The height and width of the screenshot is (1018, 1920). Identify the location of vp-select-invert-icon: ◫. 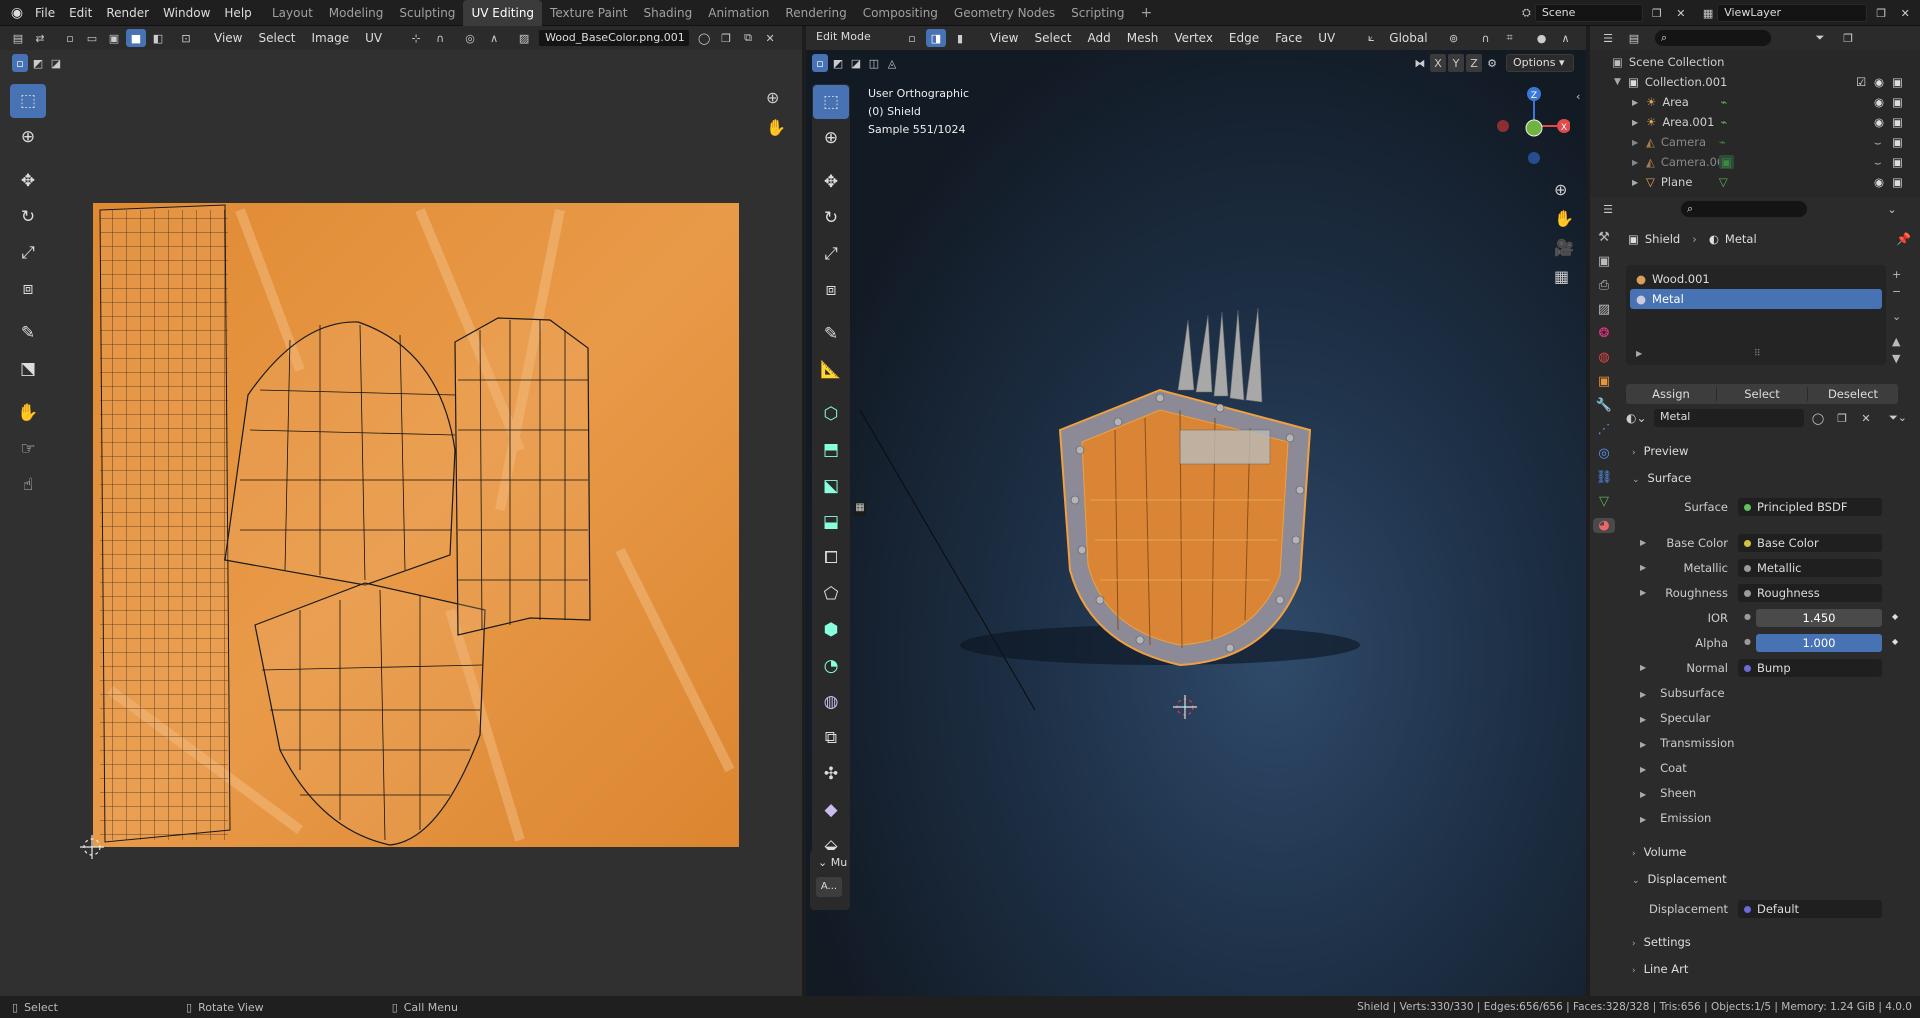
(874, 63).